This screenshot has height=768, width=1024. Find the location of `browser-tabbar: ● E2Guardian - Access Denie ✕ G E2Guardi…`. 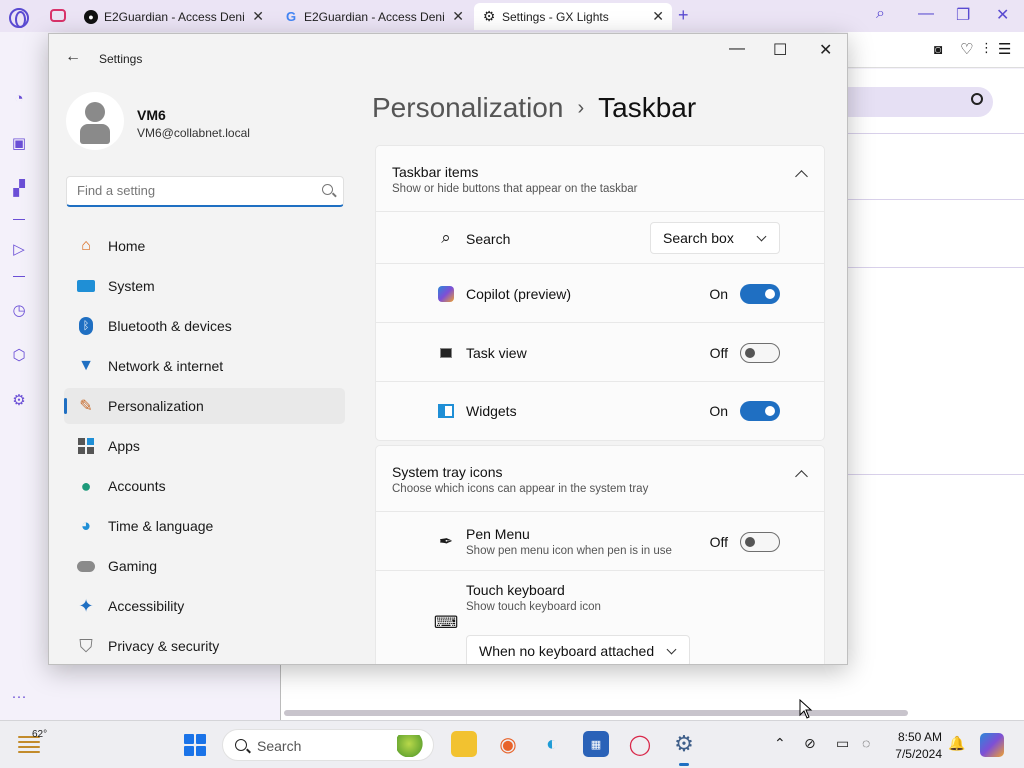

browser-tabbar: ● E2Guardian - Access Denie ✕ G E2Guardi… is located at coordinates (512, 16).